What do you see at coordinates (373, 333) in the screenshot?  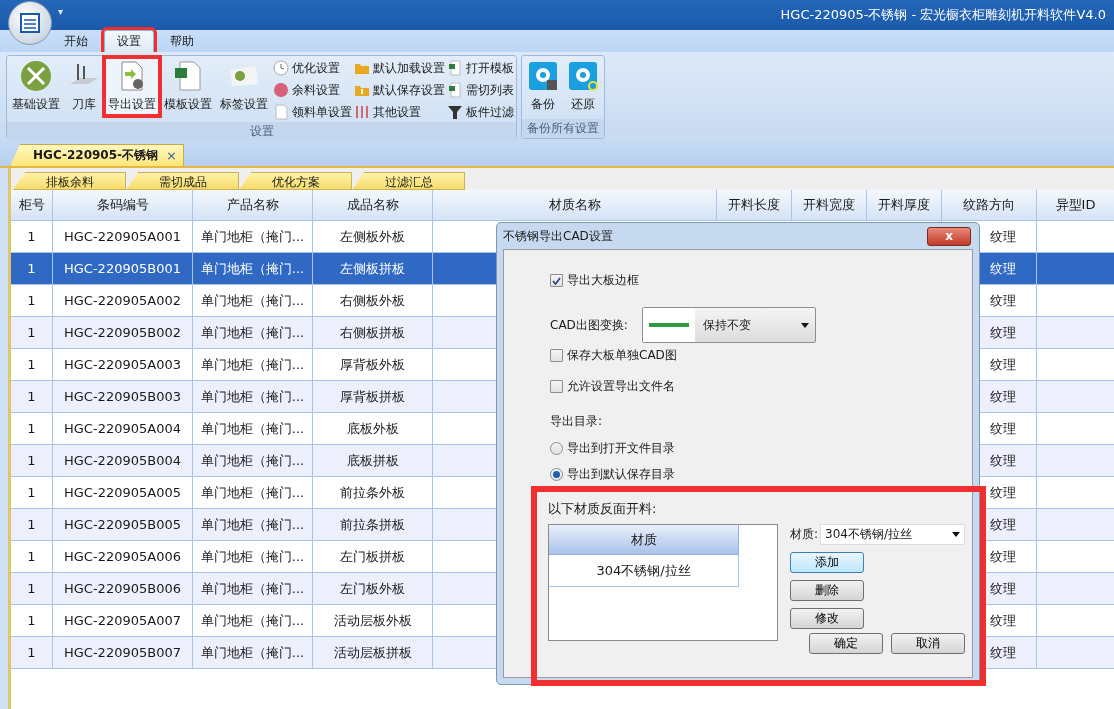 I see `table-cell: 右侧板拼板` at bounding box center [373, 333].